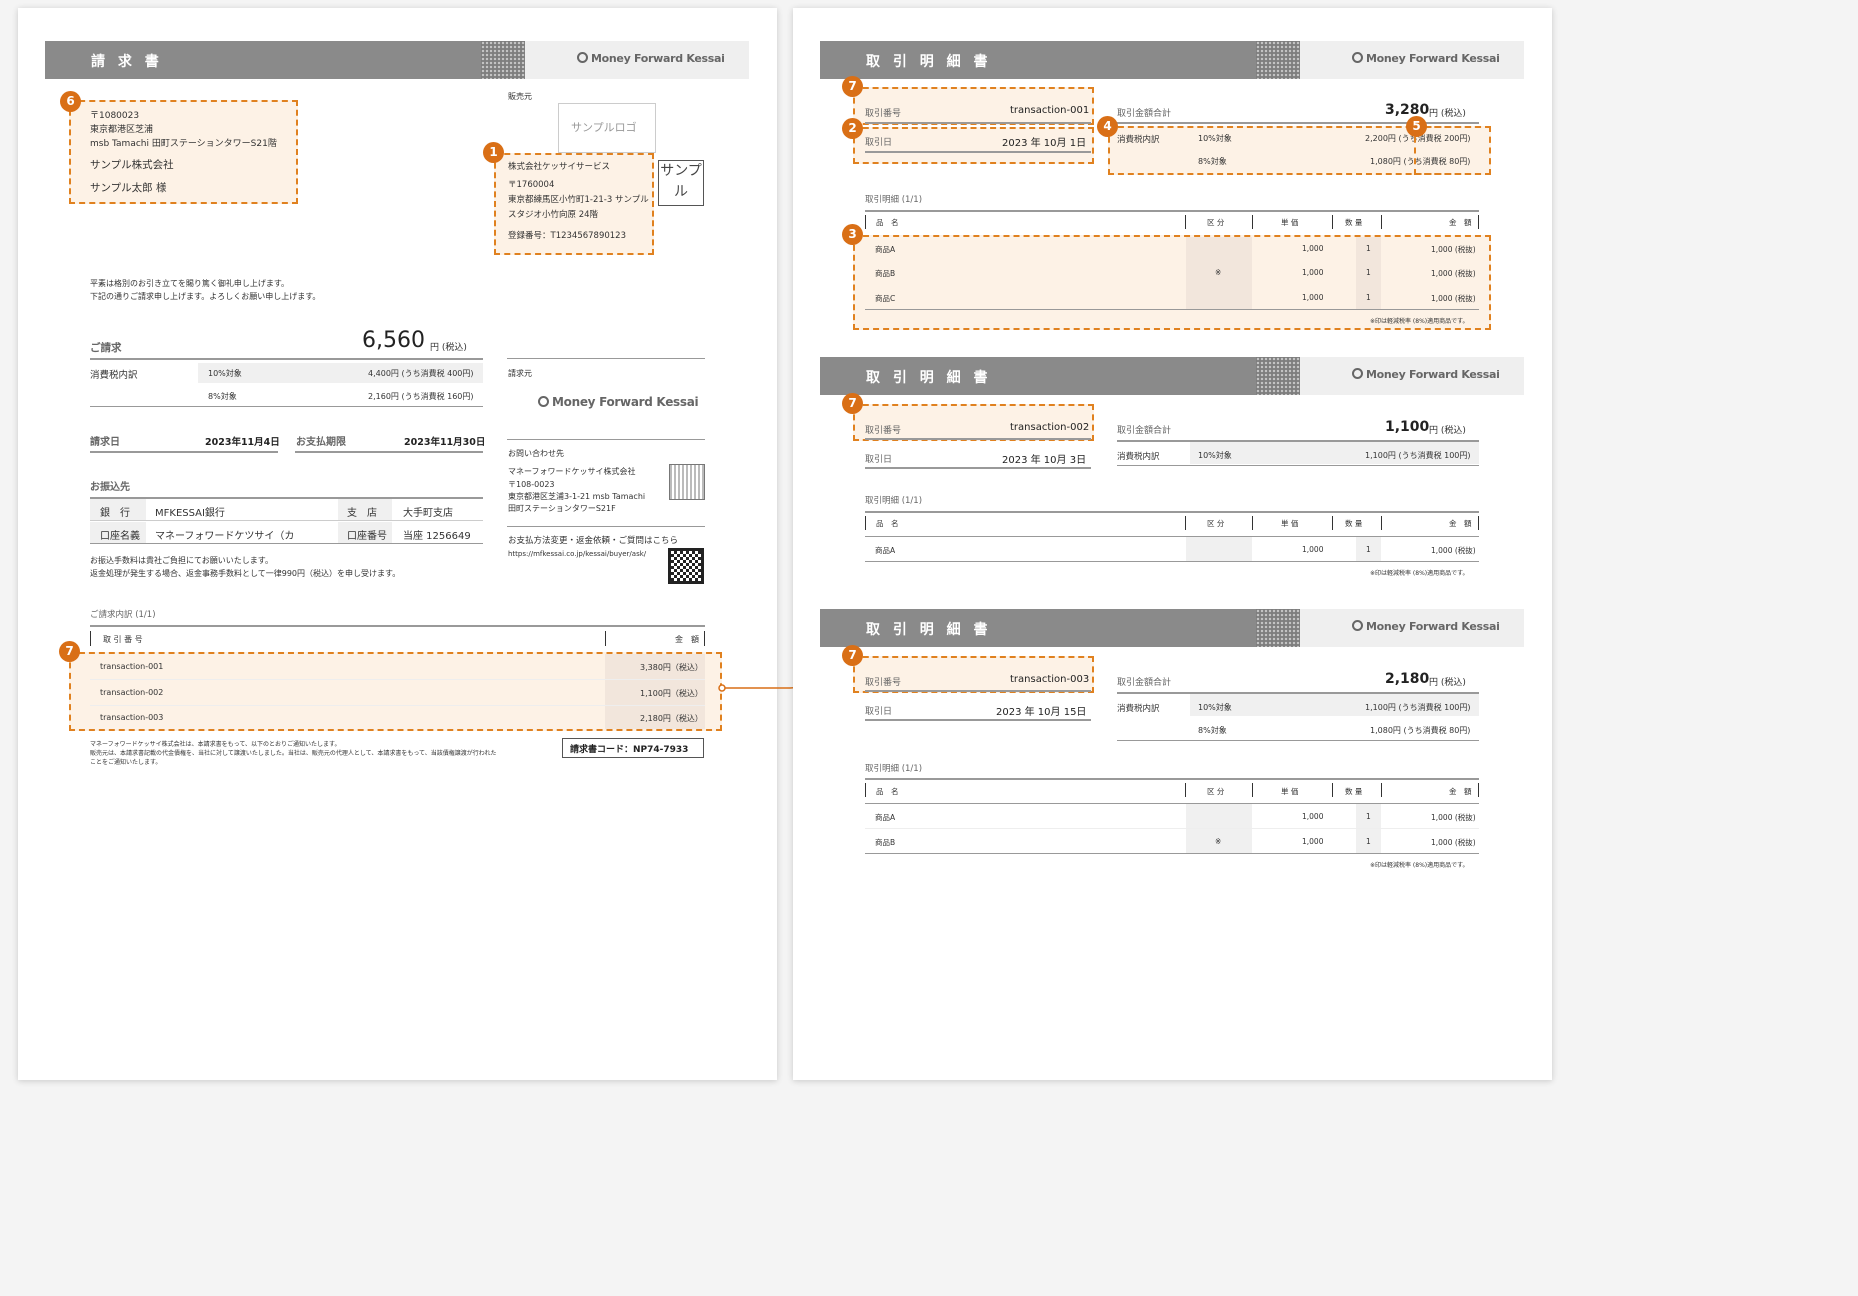 The image size is (1858, 1296). Describe the element at coordinates (894, 769) in the screenshot. I see `statement-3-detail-title: 取引明細 (1/1)` at that location.